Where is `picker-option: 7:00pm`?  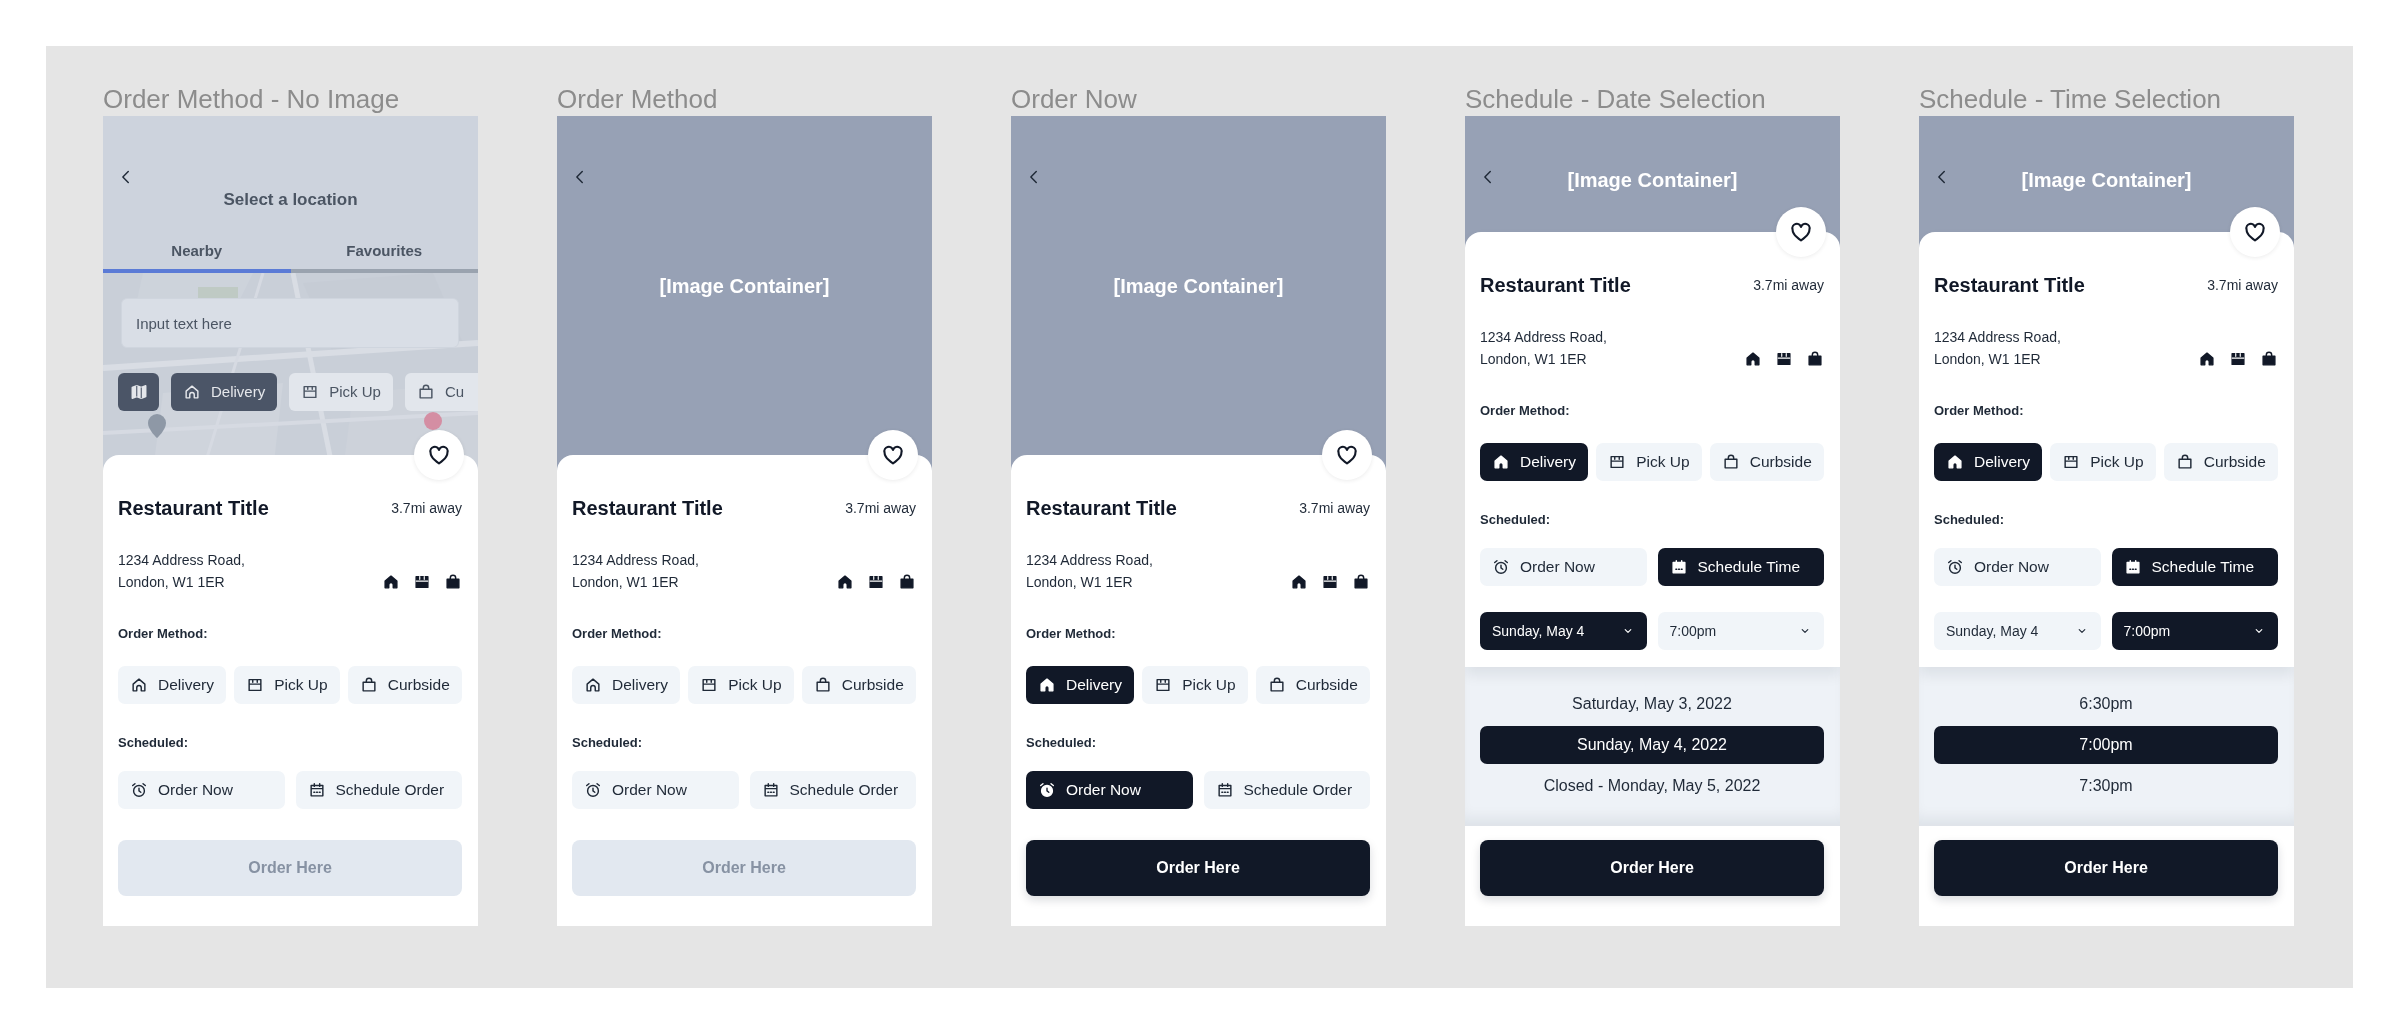
picker-option: 7:00pm is located at coordinates (2106, 745).